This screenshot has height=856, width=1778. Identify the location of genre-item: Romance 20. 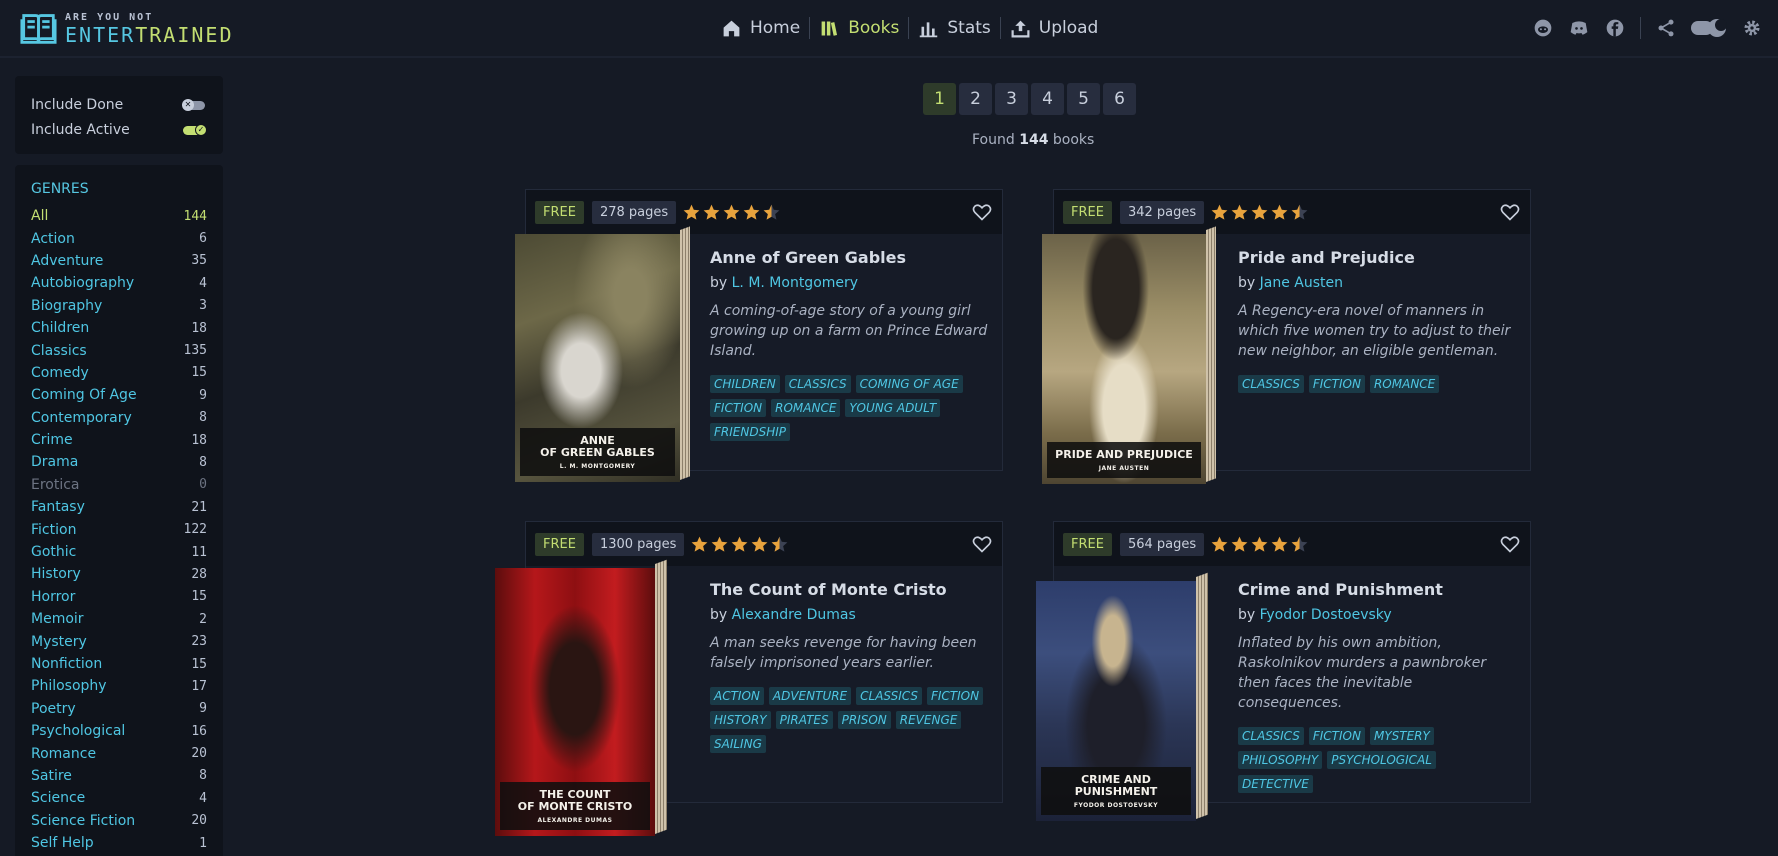
(119, 753).